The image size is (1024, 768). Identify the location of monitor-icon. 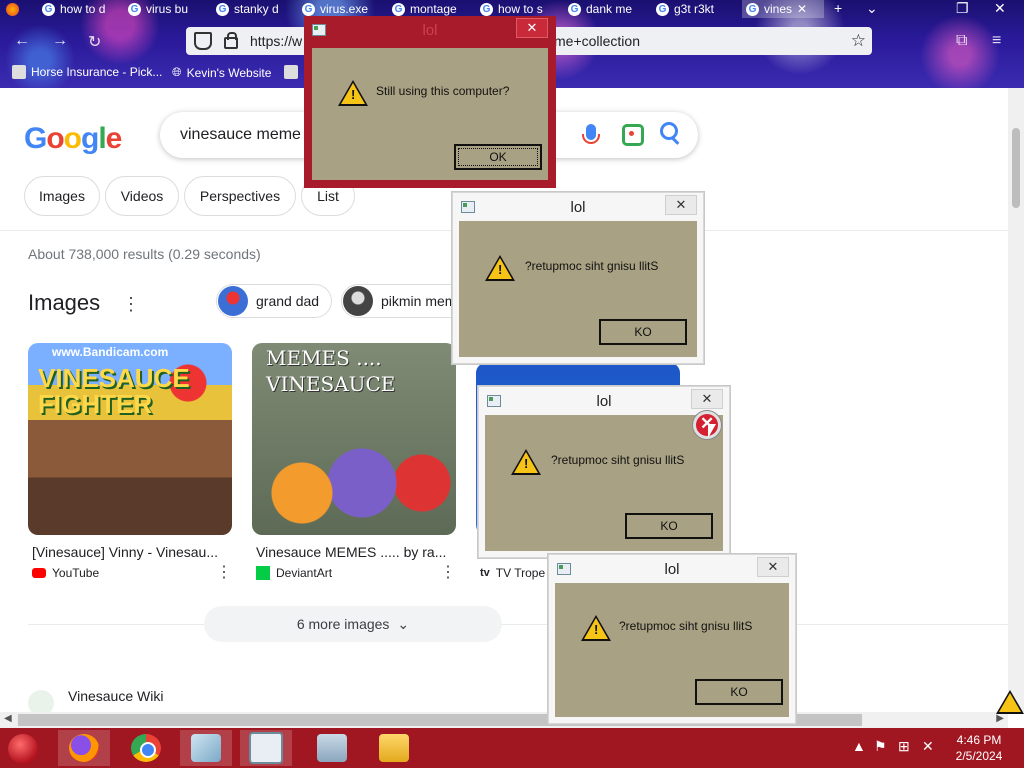
(332, 748).